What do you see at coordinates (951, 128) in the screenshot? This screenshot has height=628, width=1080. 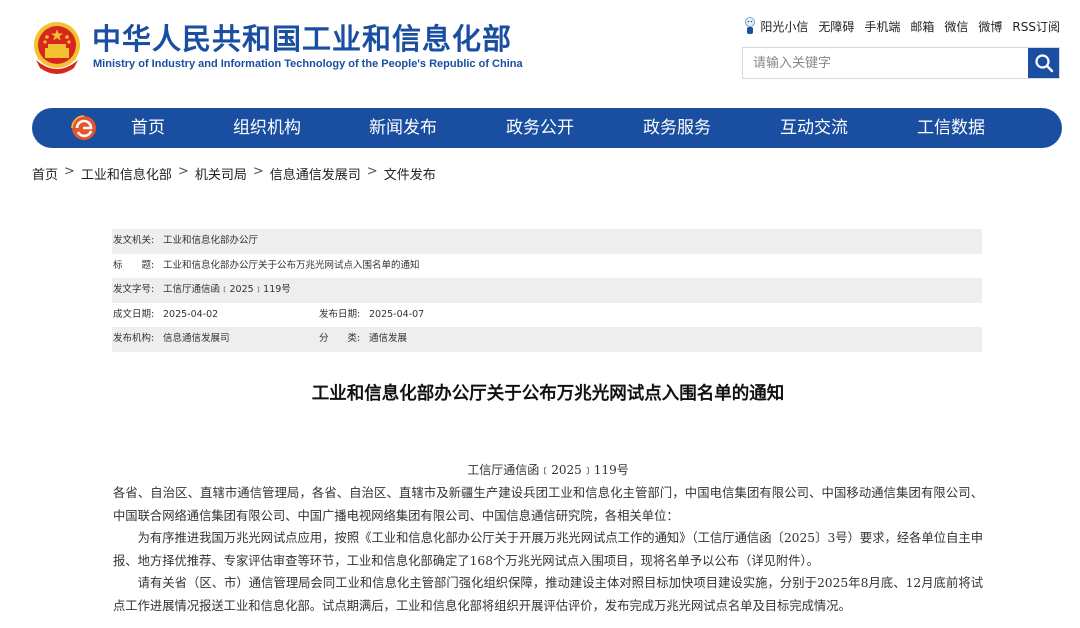 I see `nav-item-data: 工信数据` at bounding box center [951, 128].